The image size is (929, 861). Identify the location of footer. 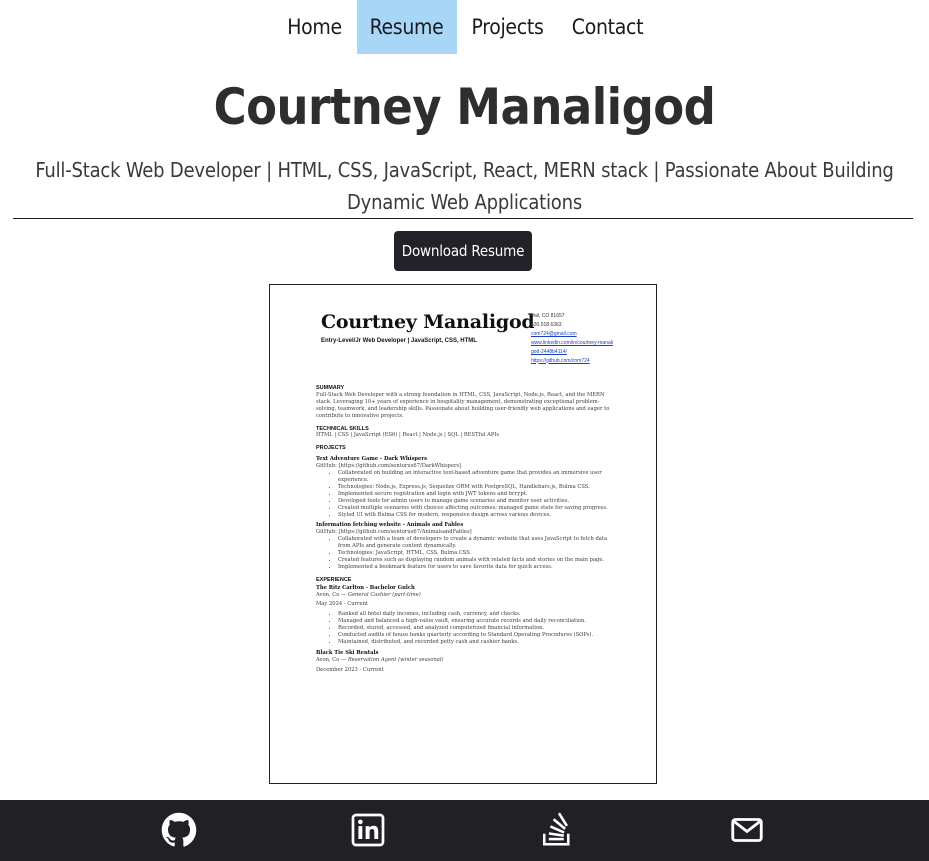
(464, 830).